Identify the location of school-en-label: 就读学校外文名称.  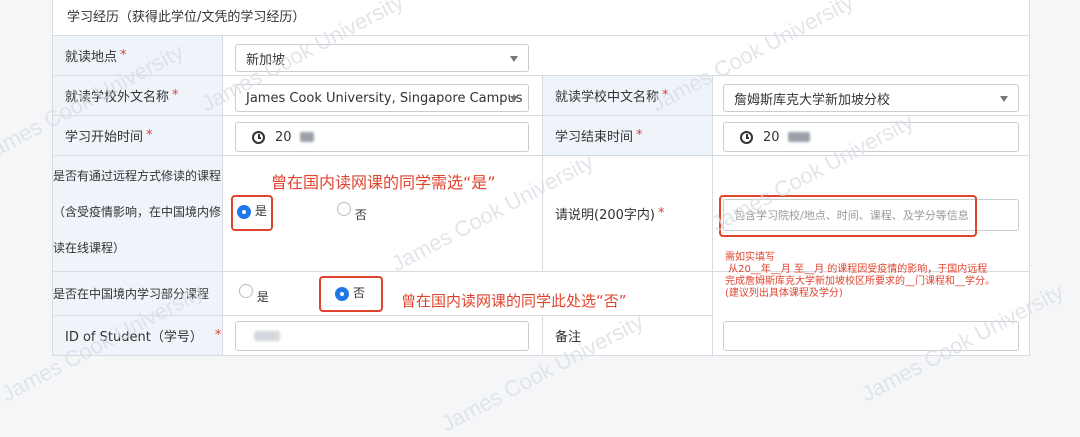
(117, 97).